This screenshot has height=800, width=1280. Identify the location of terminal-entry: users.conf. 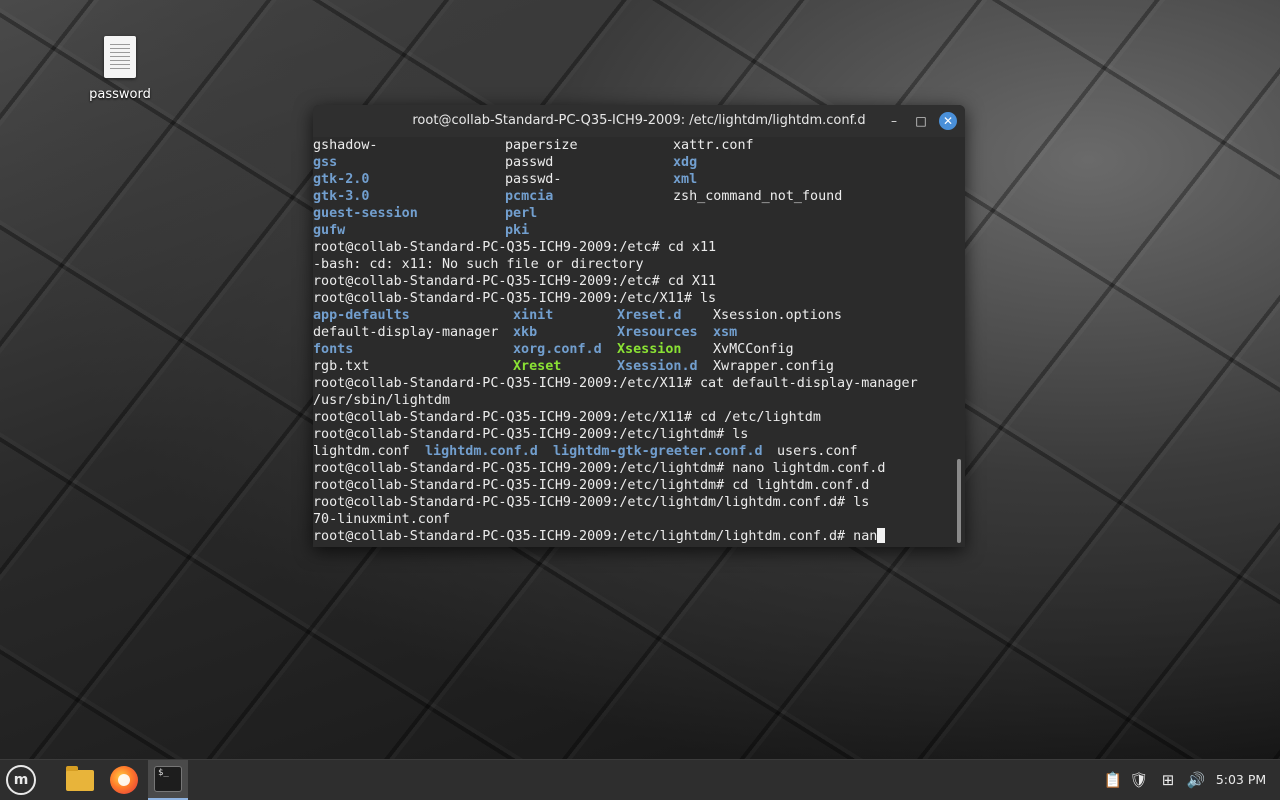
(817, 451).